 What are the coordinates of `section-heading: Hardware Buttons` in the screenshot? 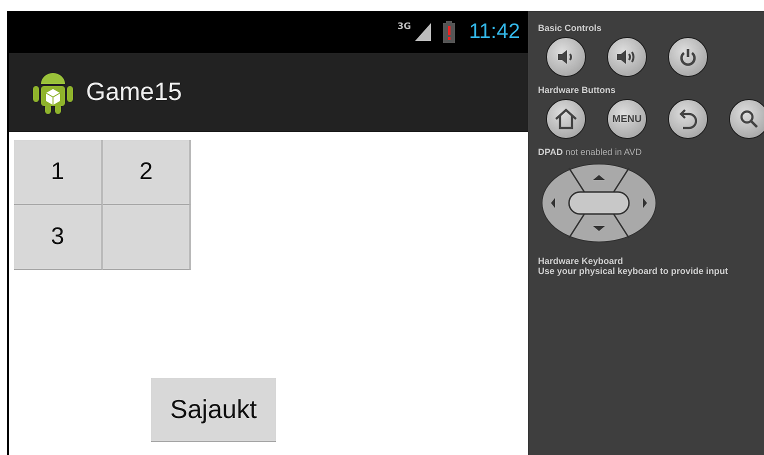 It's located at (577, 90).